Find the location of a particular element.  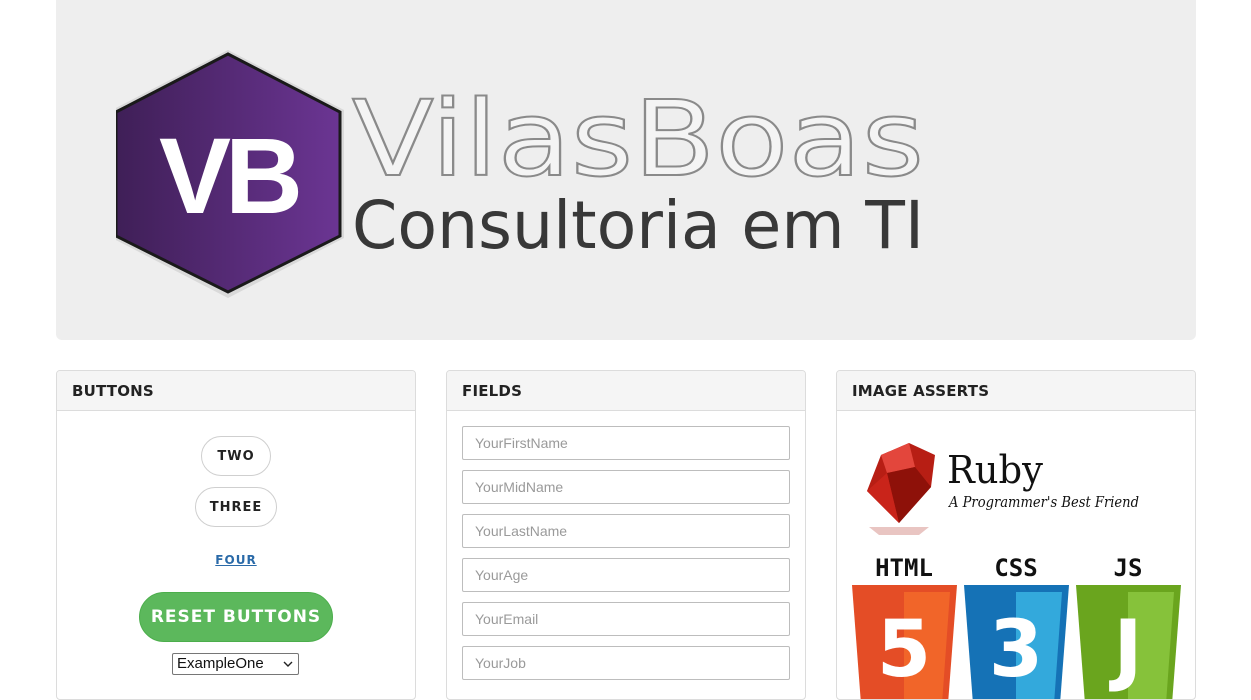

html5-logo: HTML 5 is located at coordinates (904, 626).